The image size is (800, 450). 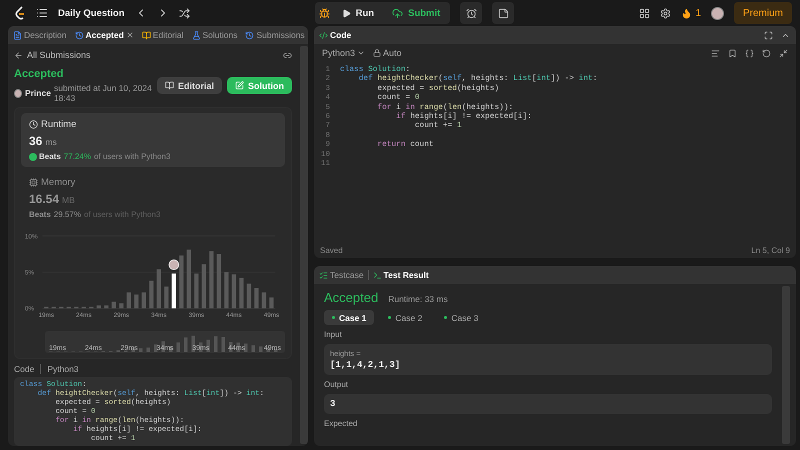 I want to click on submission-status: Accepted, so click(x=39, y=74).